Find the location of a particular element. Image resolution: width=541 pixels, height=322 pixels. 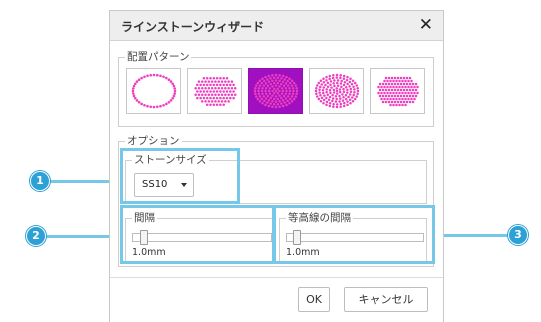

callout-badge-3: 3 is located at coordinates (518, 235).